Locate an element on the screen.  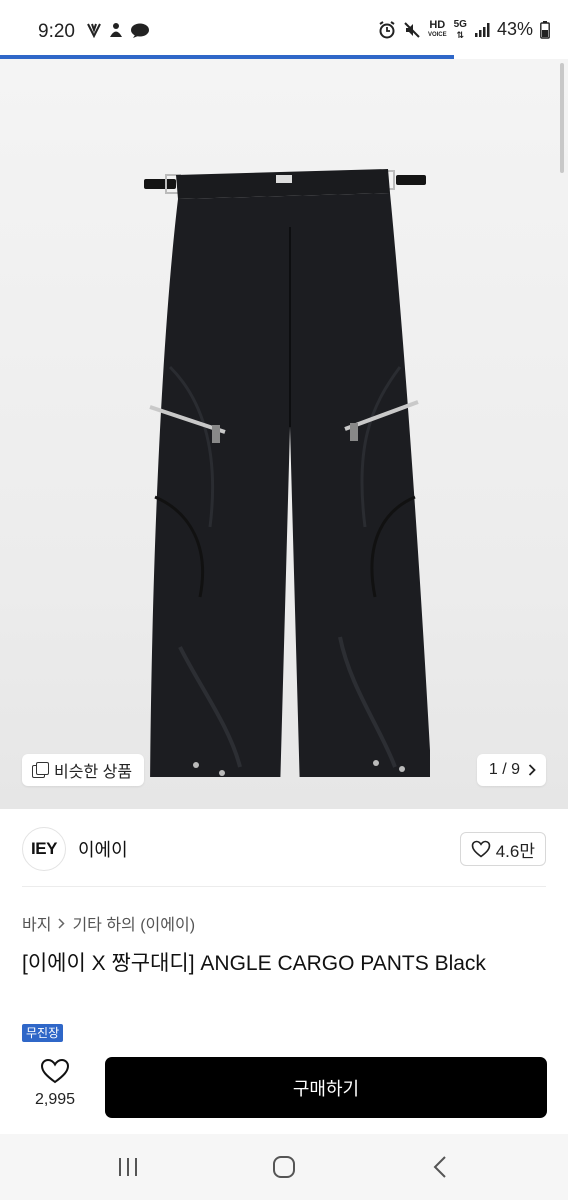
network-indicator: 5G ⇅ is located at coordinates (460, 29).